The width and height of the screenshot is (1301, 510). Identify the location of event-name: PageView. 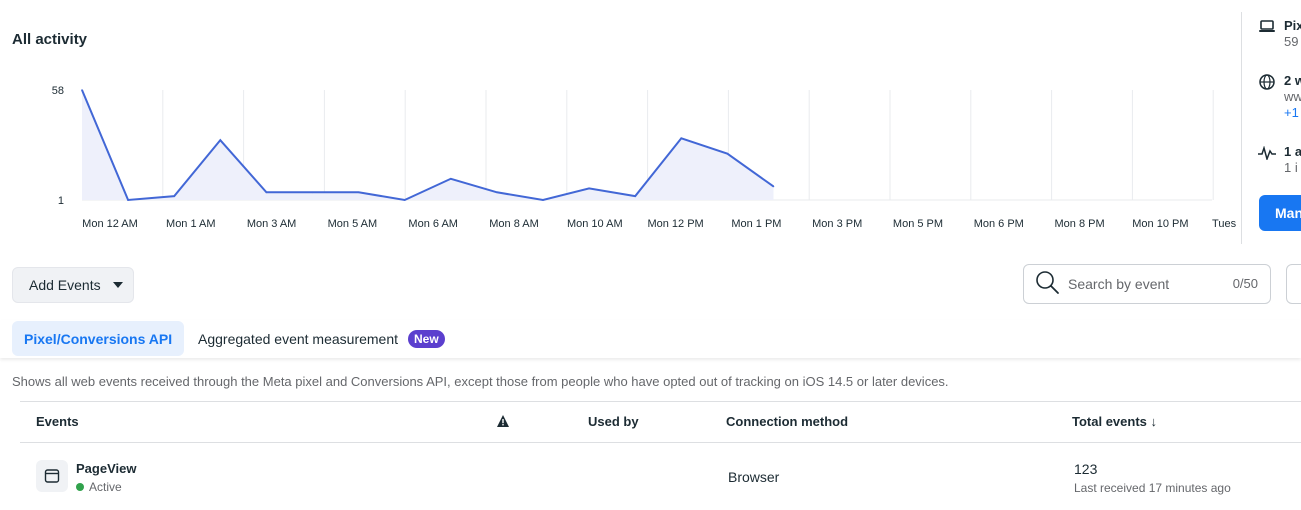
(106, 468).